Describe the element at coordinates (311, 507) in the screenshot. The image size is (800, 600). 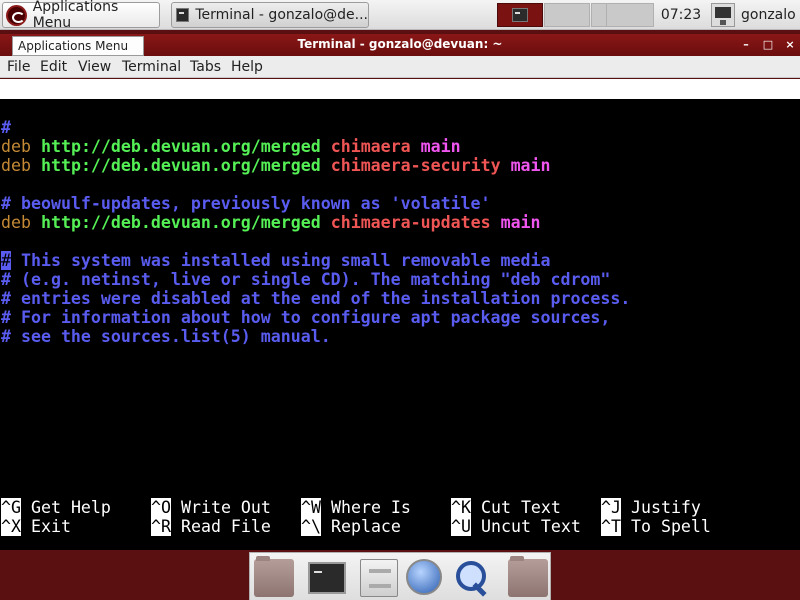
I see `shortcut-key: ^W` at that location.